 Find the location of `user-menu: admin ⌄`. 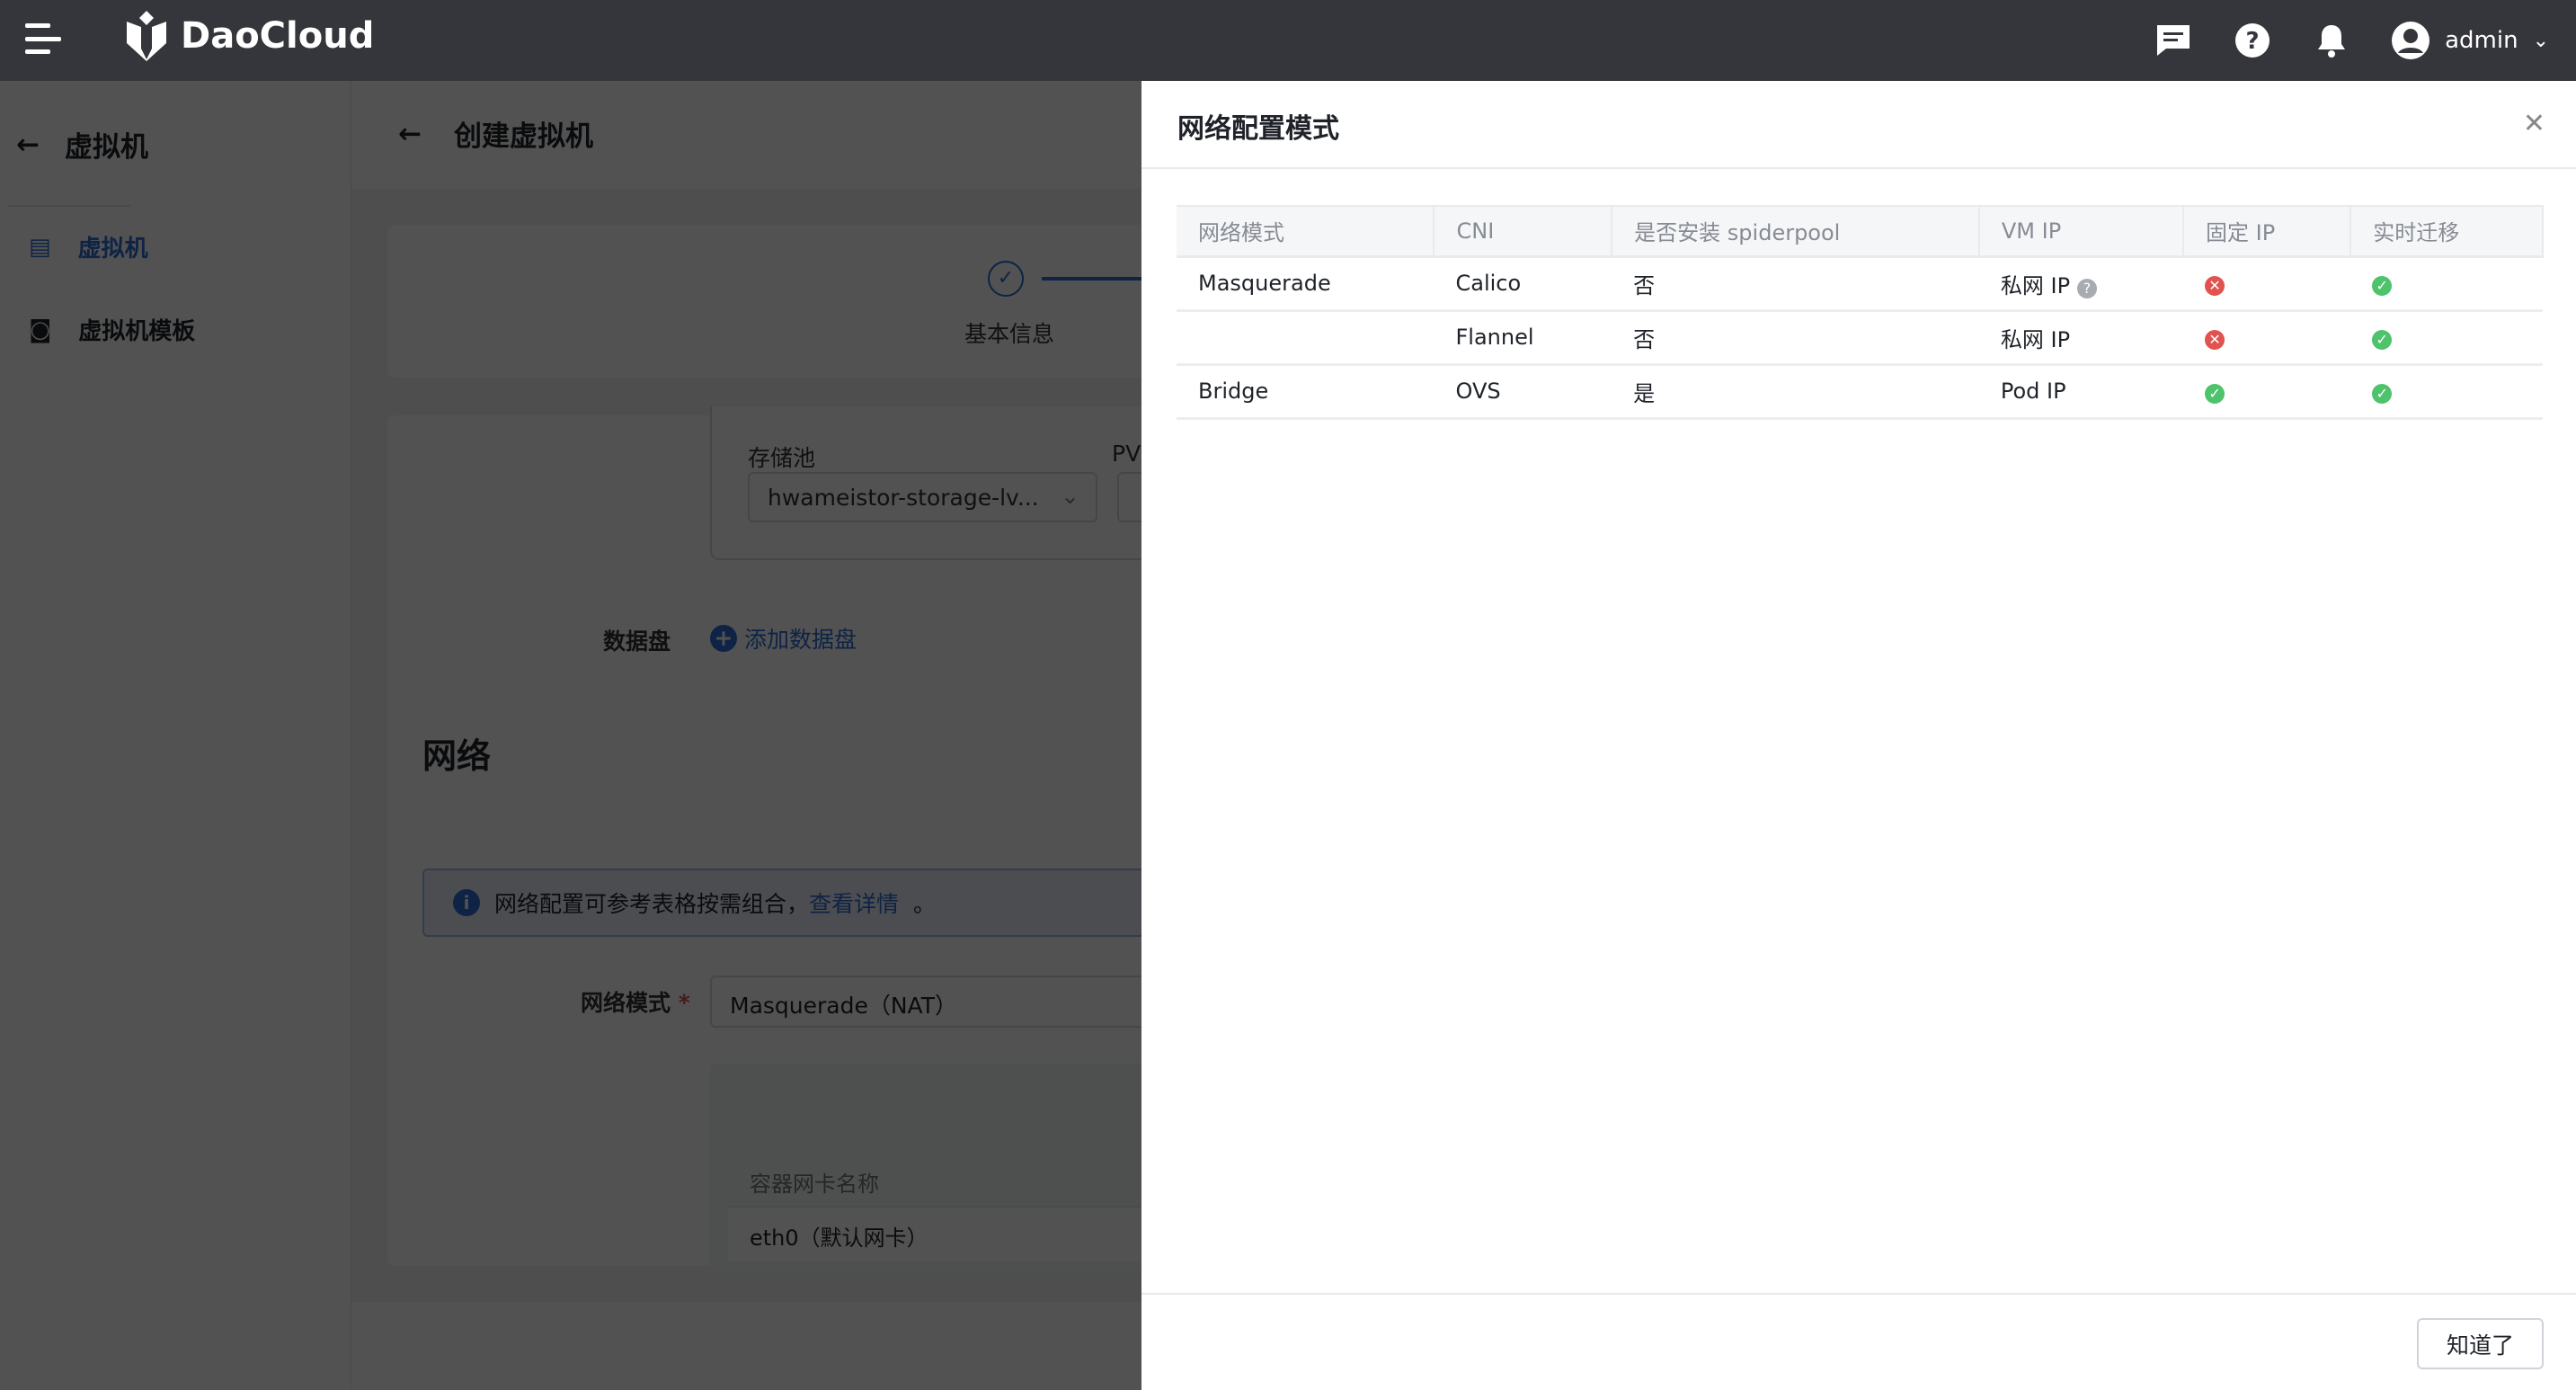

user-menu: admin ⌄ is located at coordinates (2470, 40).